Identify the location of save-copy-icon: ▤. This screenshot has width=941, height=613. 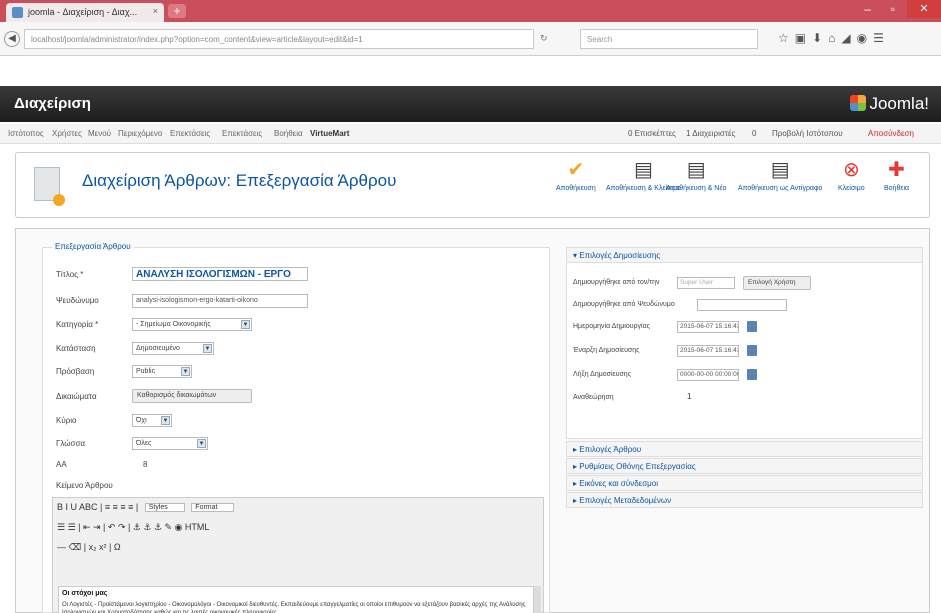
(780, 170).